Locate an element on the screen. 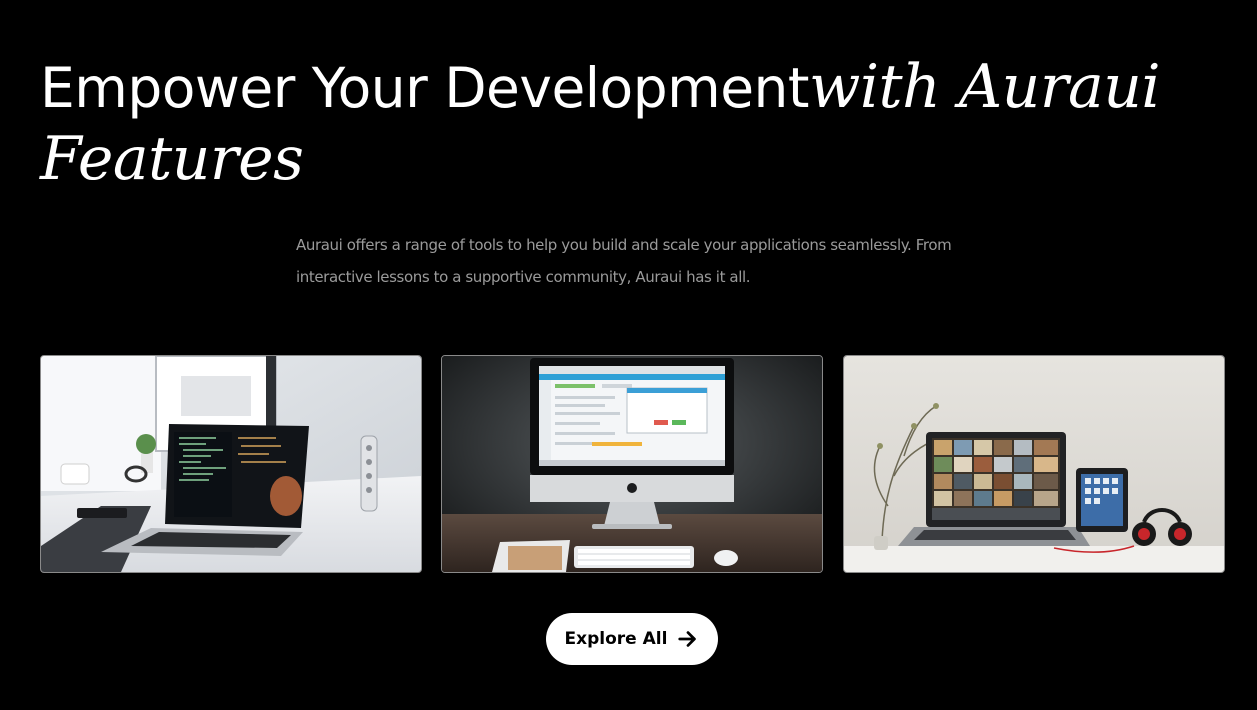 The height and width of the screenshot is (710, 1257). page-title-main: Empower Your Development is located at coordinates (424, 88).